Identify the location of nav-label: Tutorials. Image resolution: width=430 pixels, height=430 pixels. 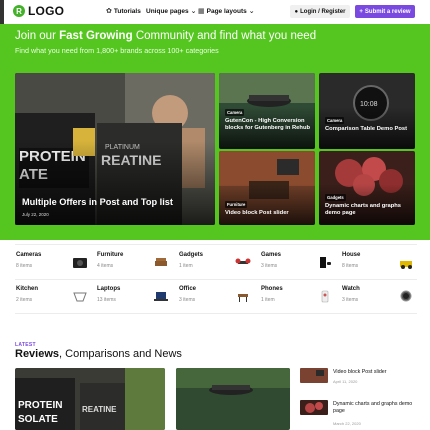
(127, 11).